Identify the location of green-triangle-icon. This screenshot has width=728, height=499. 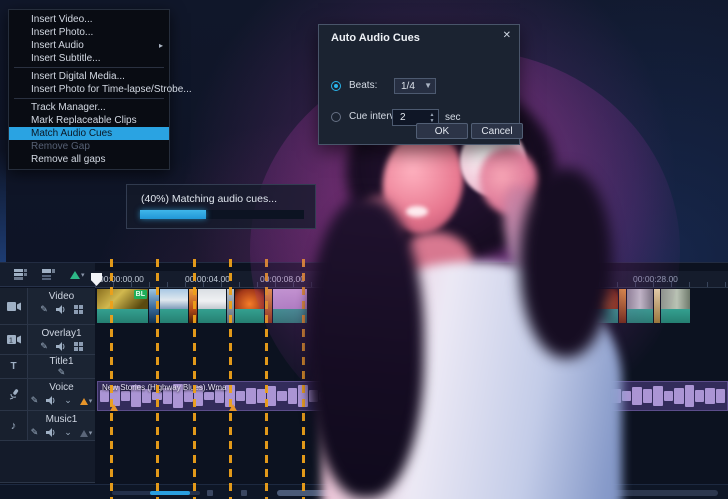
(75, 274).